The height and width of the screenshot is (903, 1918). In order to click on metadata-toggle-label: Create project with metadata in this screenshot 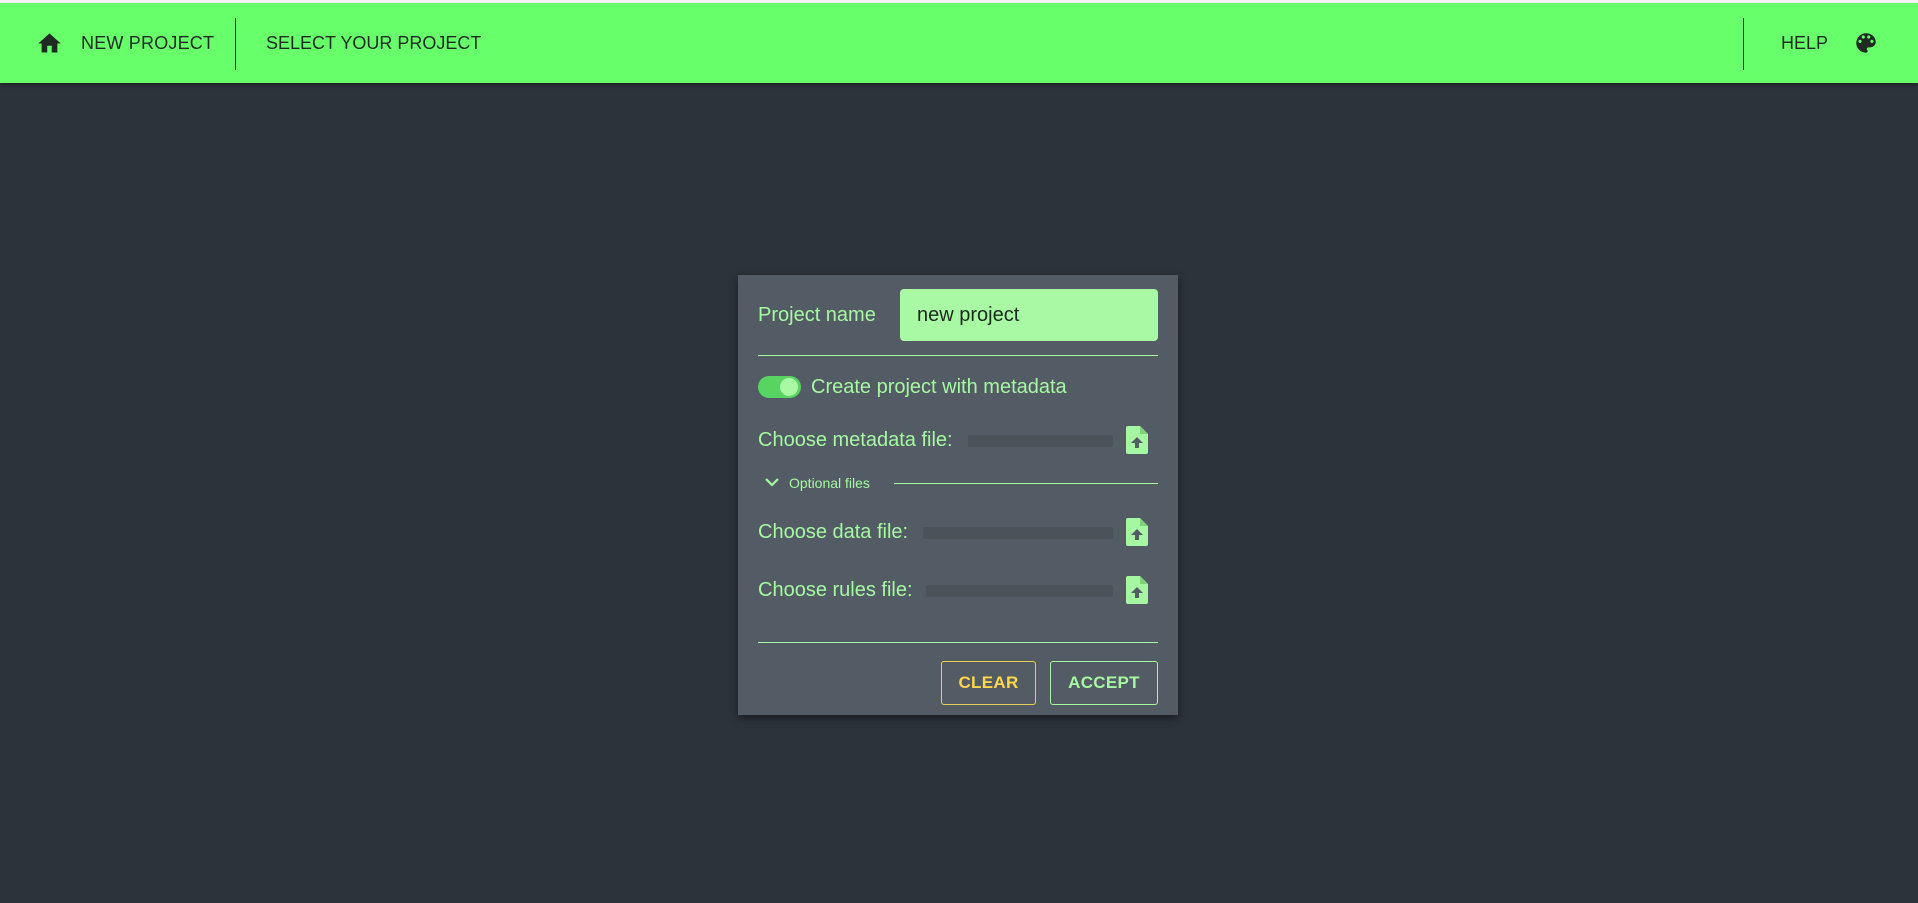, I will do `click(939, 386)`.